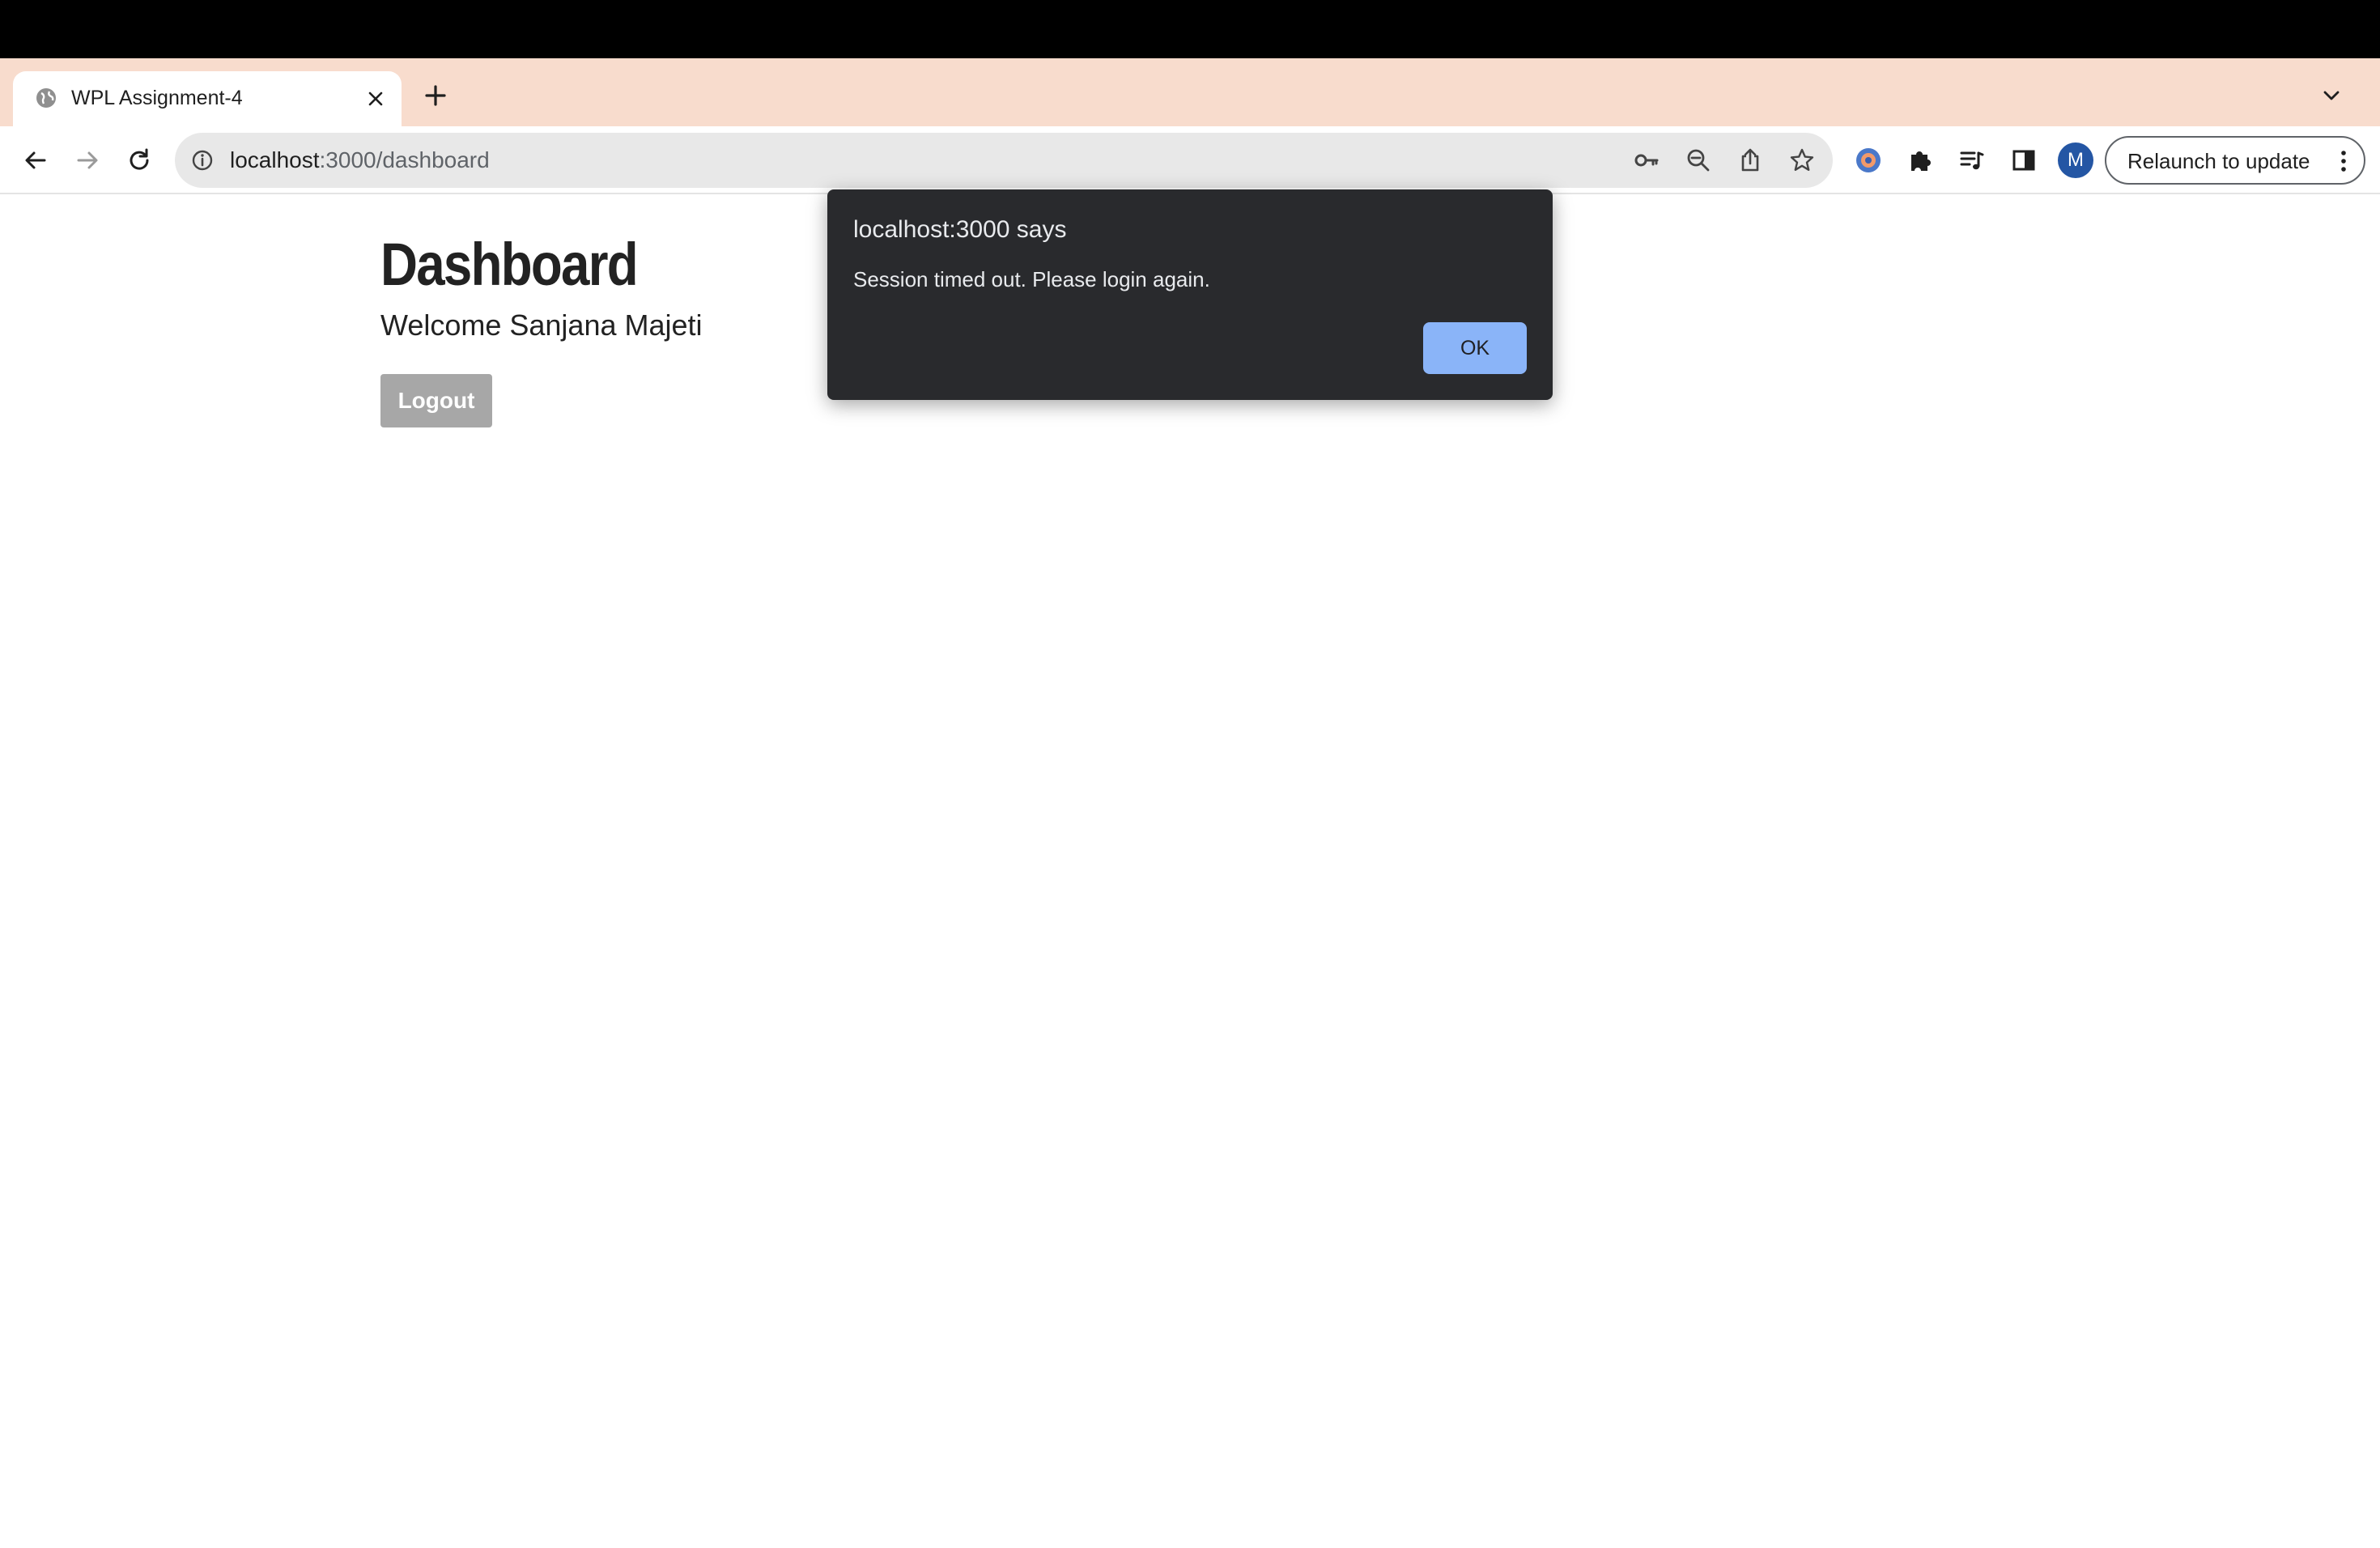 The height and width of the screenshot is (1548, 2380). What do you see at coordinates (542, 325) in the screenshot?
I see `welcome-message: Welcome Sanjana Majeti` at bounding box center [542, 325].